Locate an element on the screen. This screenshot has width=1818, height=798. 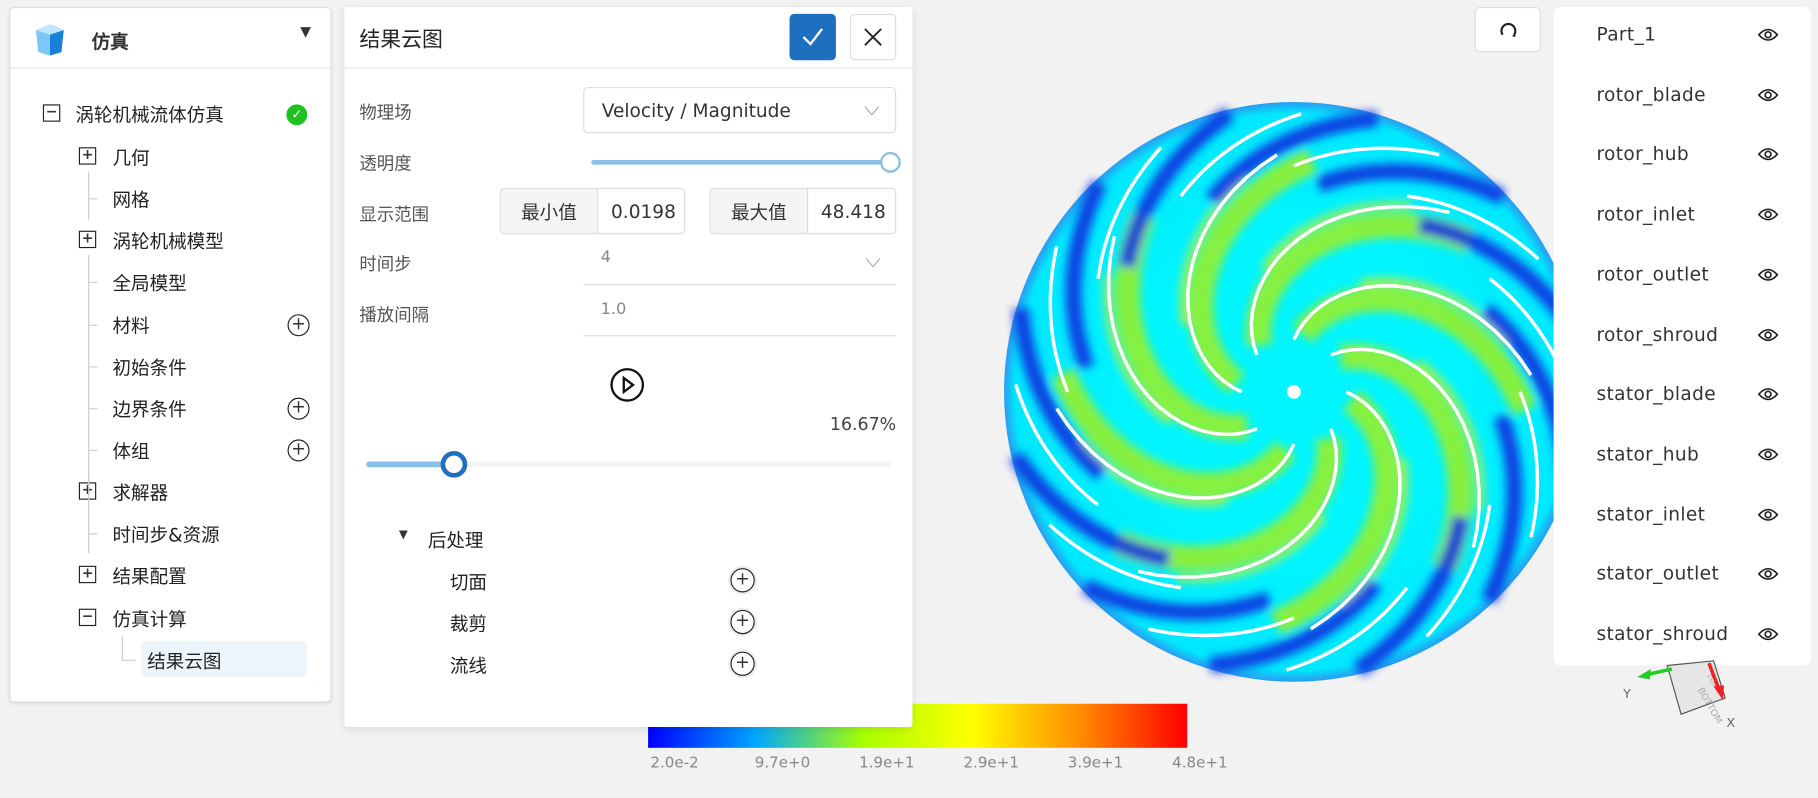
tree-item: 网格 is located at coordinates (130, 198).